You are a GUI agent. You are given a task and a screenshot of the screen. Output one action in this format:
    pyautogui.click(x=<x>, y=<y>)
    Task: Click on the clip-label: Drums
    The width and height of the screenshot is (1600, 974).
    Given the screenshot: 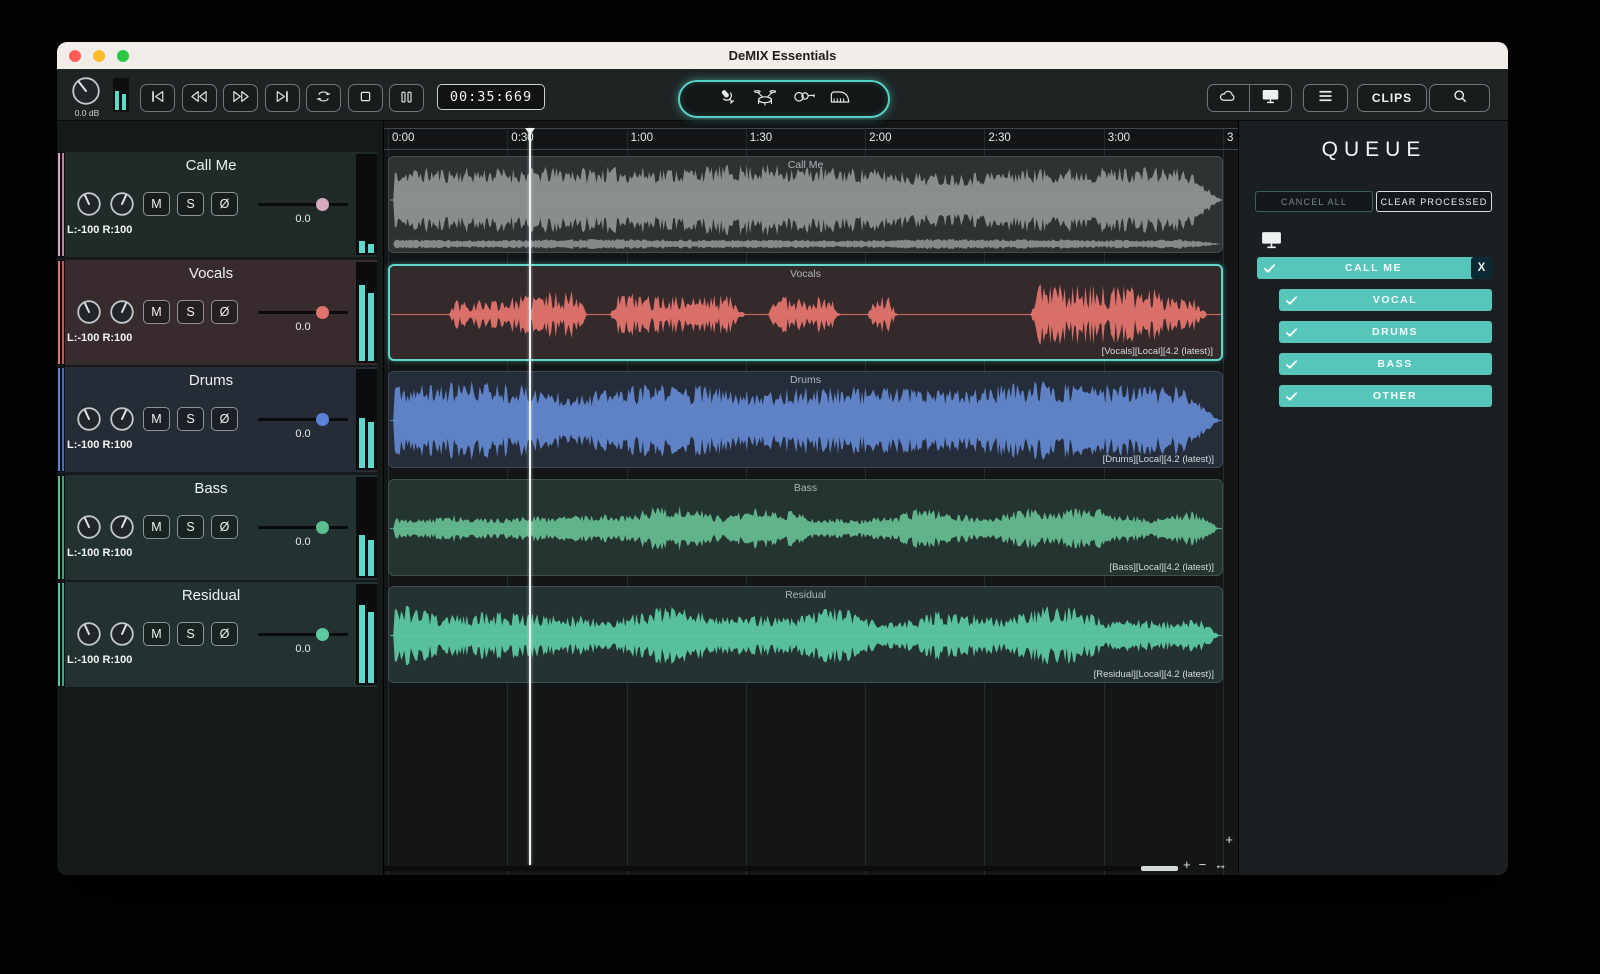 What is the action you would take?
    pyautogui.click(x=805, y=380)
    